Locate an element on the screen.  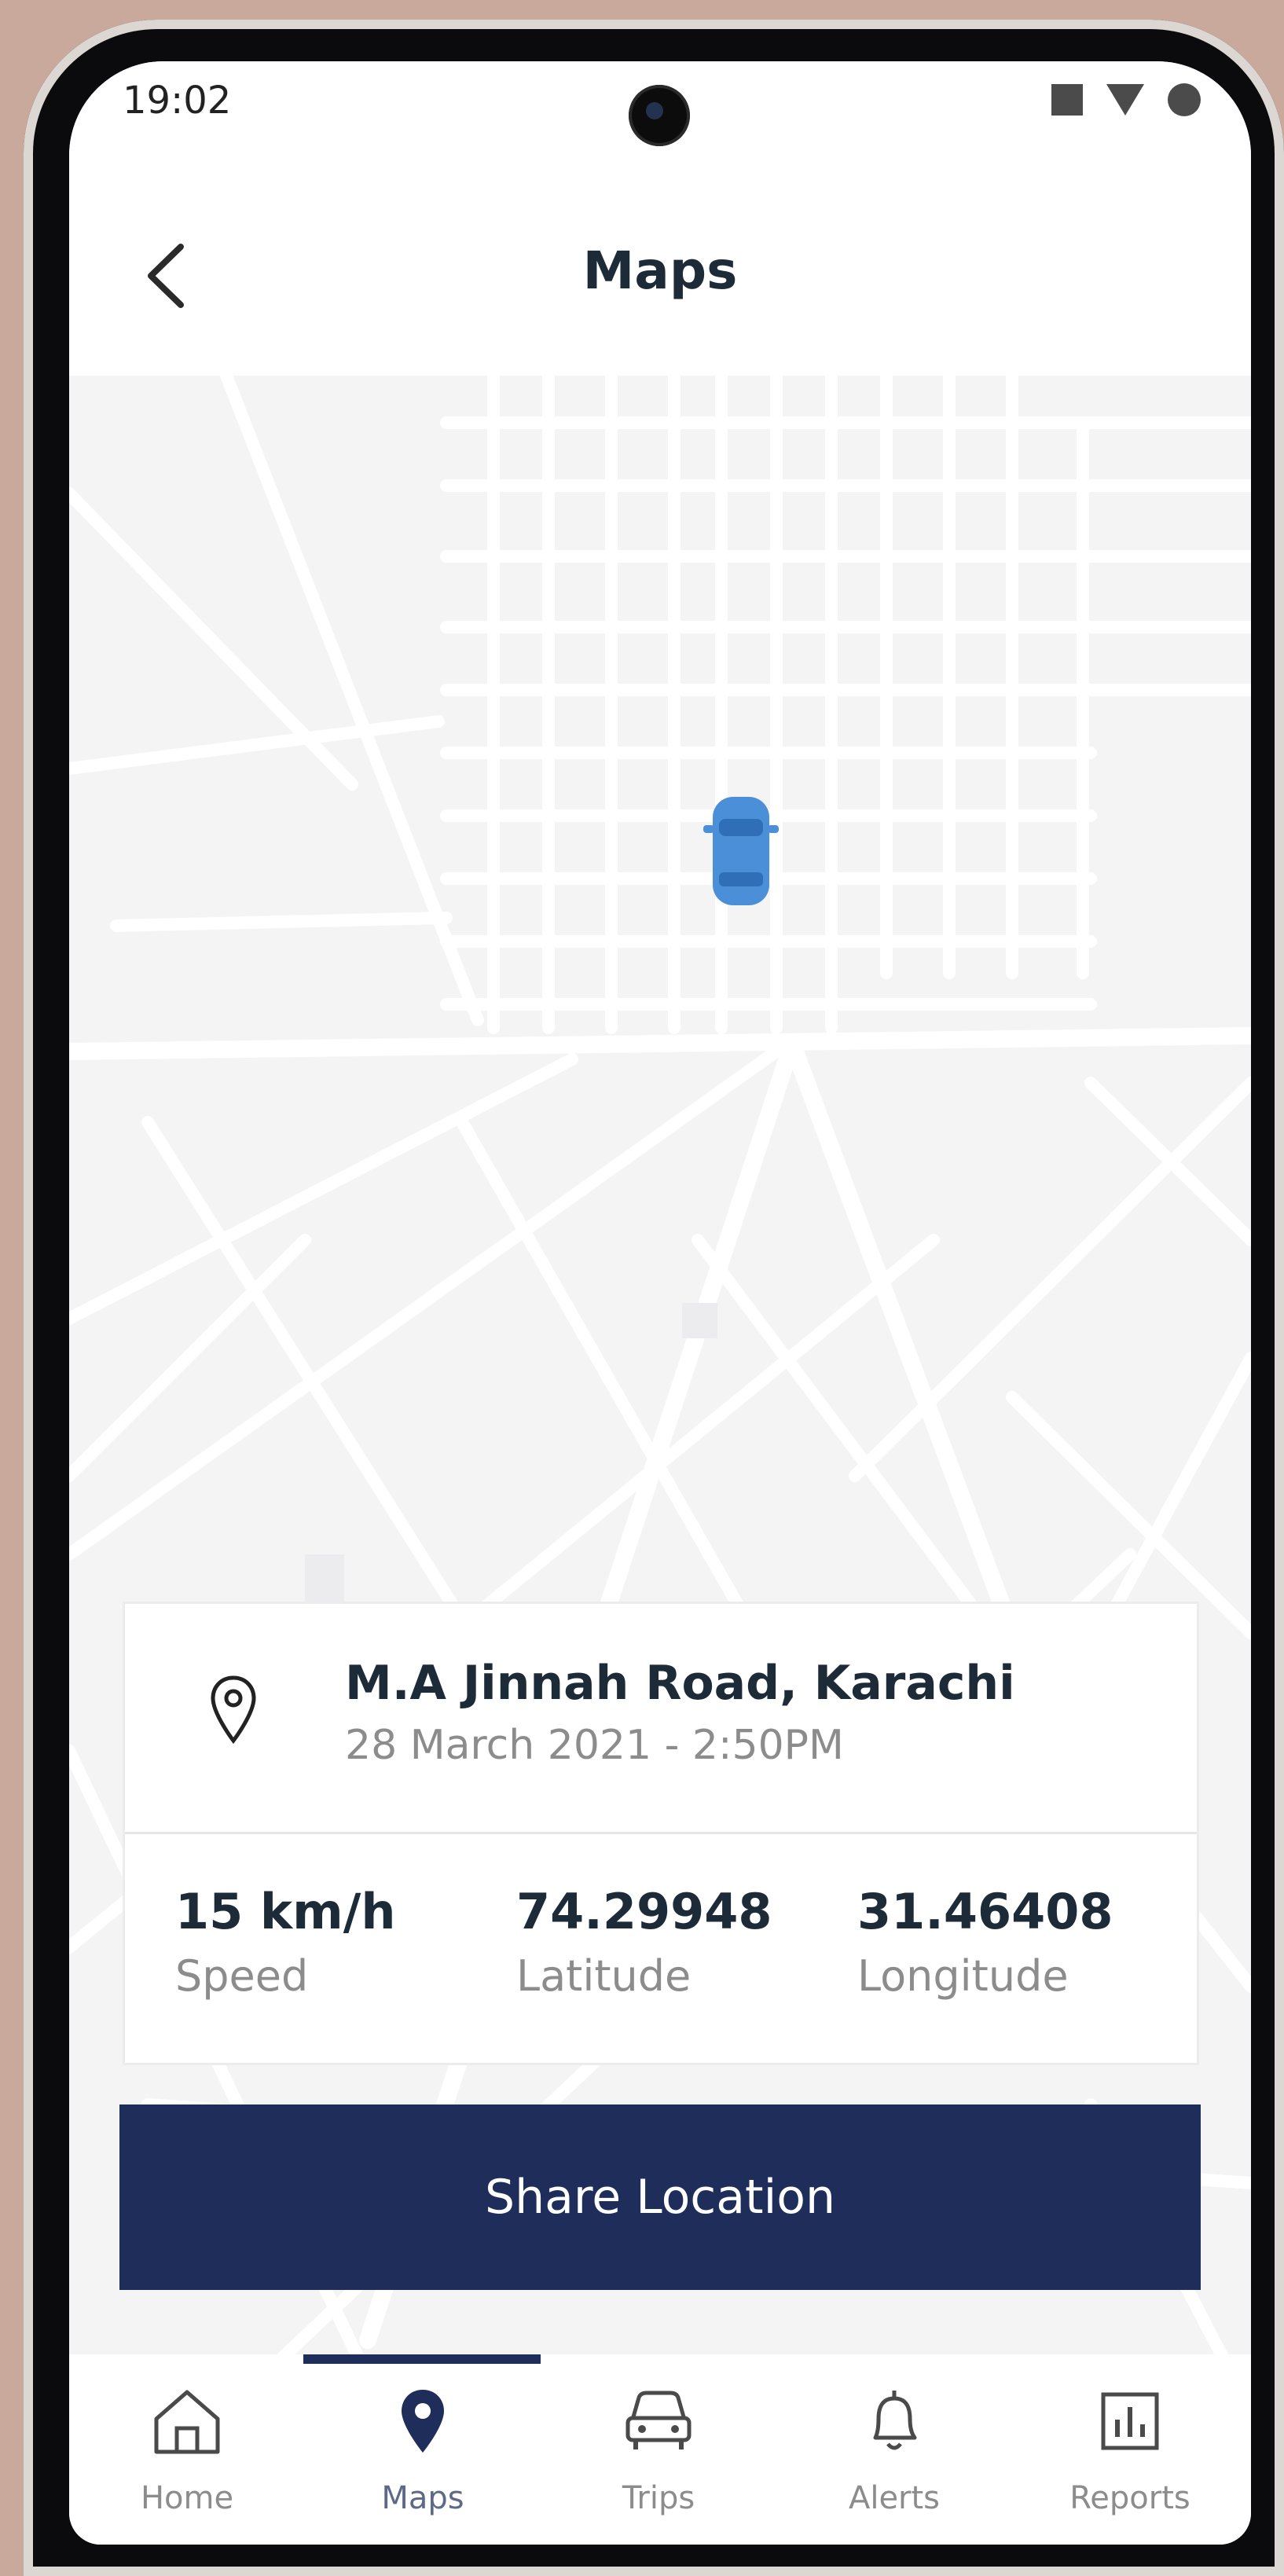
tab-trips-label: Trips is located at coordinates (659, 2498).